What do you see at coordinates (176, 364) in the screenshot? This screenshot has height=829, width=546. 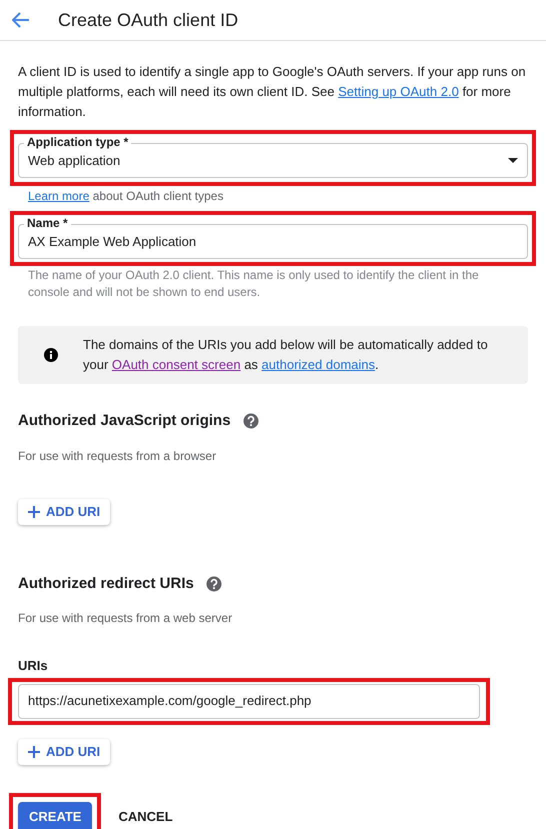 I see `consent-screen-link: OAuth consent screen` at bounding box center [176, 364].